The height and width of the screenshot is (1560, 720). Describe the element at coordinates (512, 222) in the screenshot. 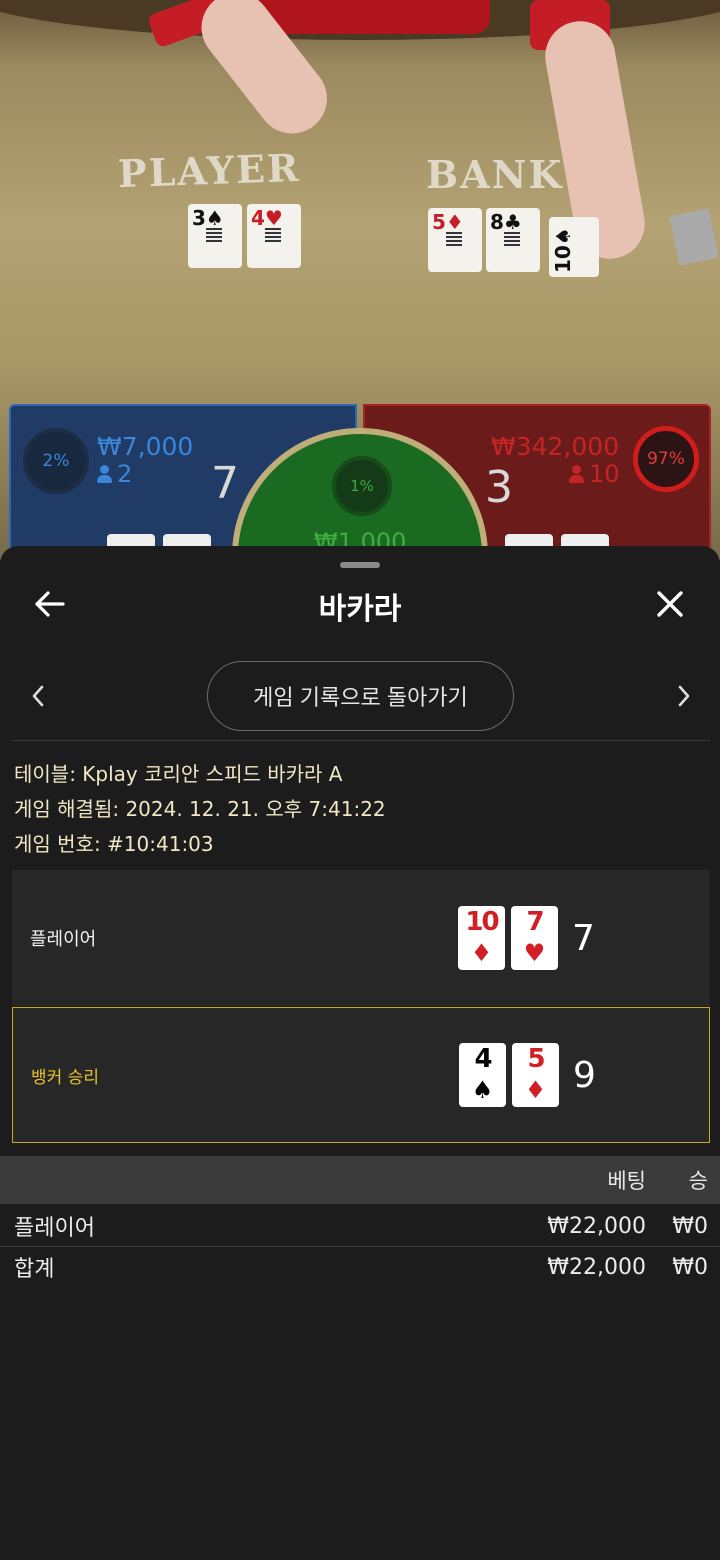

I see `card-suit: ♣` at that location.